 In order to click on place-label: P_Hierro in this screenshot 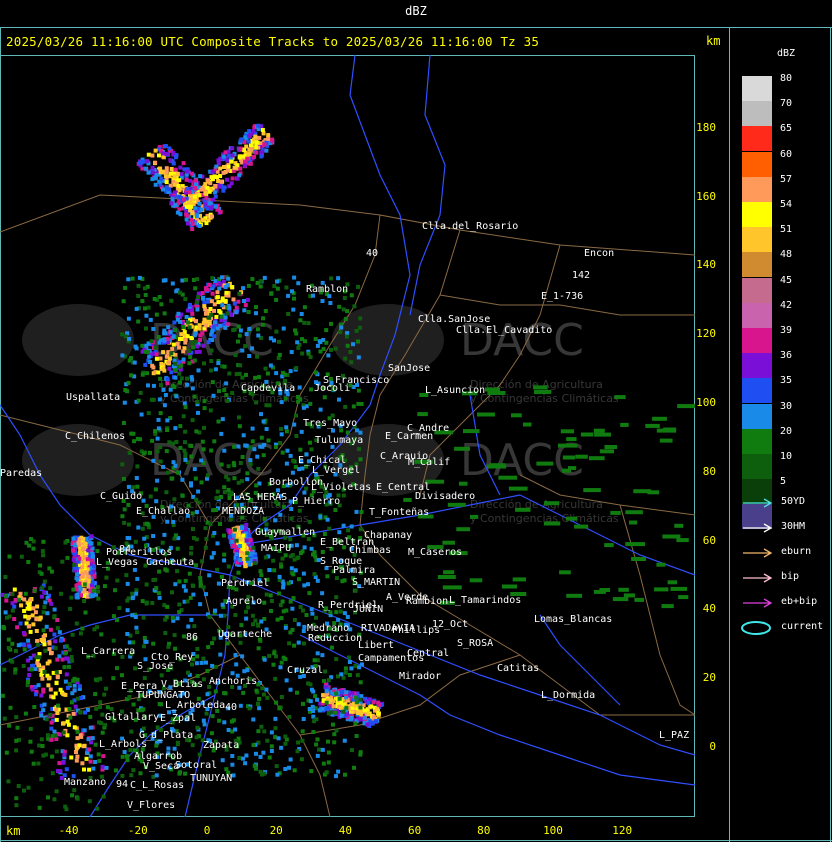, I will do `click(316, 501)`.